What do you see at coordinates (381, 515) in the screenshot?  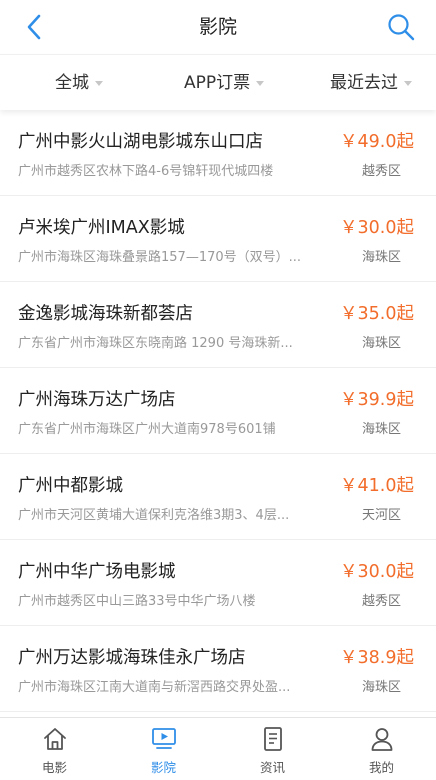 I see `cinema-district: 天河区` at bounding box center [381, 515].